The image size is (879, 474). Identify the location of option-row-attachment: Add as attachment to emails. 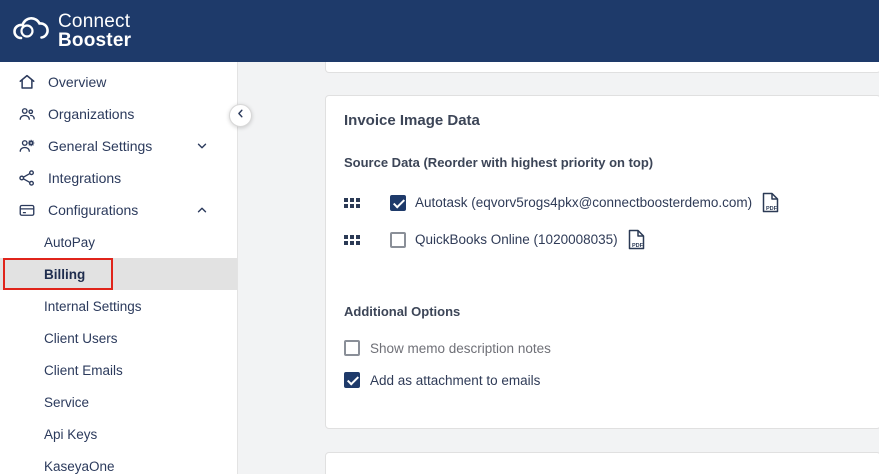
(603, 380).